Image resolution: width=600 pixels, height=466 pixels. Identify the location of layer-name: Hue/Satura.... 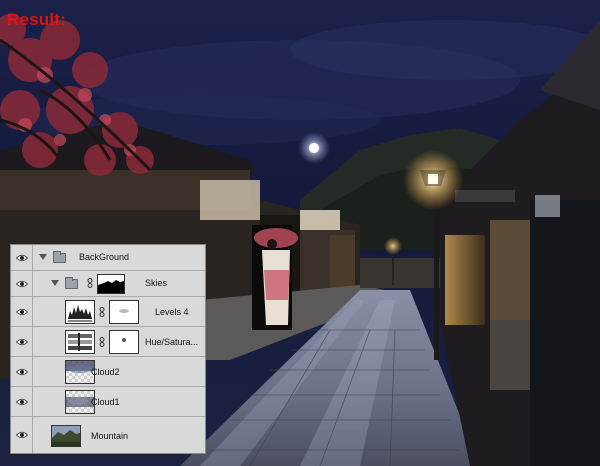
(172, 342).